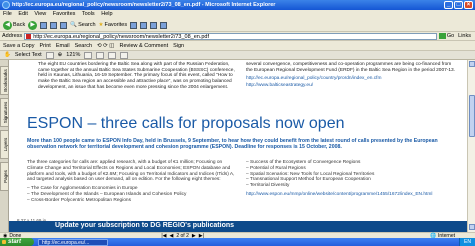 Image resolution: width=475 pixels, height=246 pixels. What do you see at coordinates (351, 86) in the screenshot?
I see `article-link-2: http://www.balticseastrategy.eu/` at bounding box center [351, 86].